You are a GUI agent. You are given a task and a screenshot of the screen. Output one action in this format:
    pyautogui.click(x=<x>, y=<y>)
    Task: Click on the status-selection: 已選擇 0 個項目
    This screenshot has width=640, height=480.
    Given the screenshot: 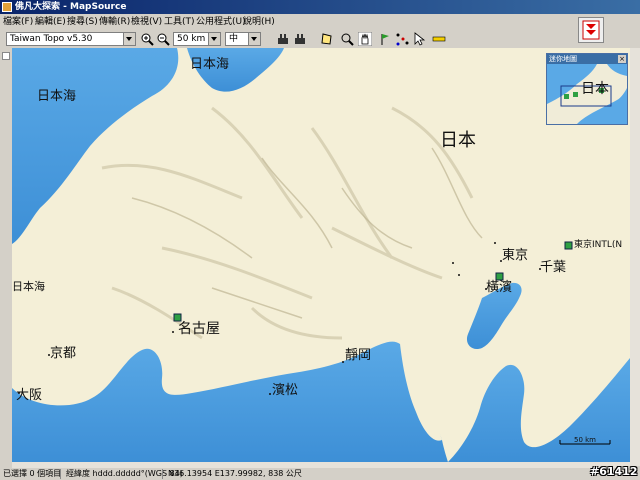 What is the action you would take?
    pyautogui.click(x=32, y=473)
    